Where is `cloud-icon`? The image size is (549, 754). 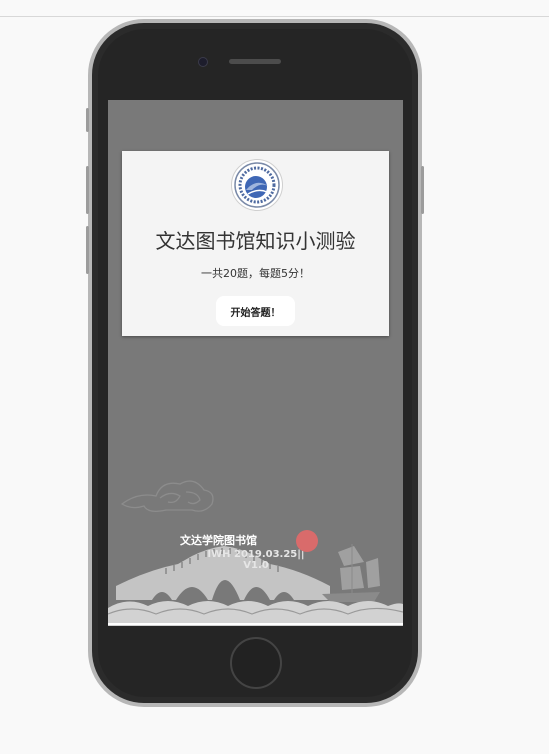
cloud-icon is located at coordinates (167, 496).